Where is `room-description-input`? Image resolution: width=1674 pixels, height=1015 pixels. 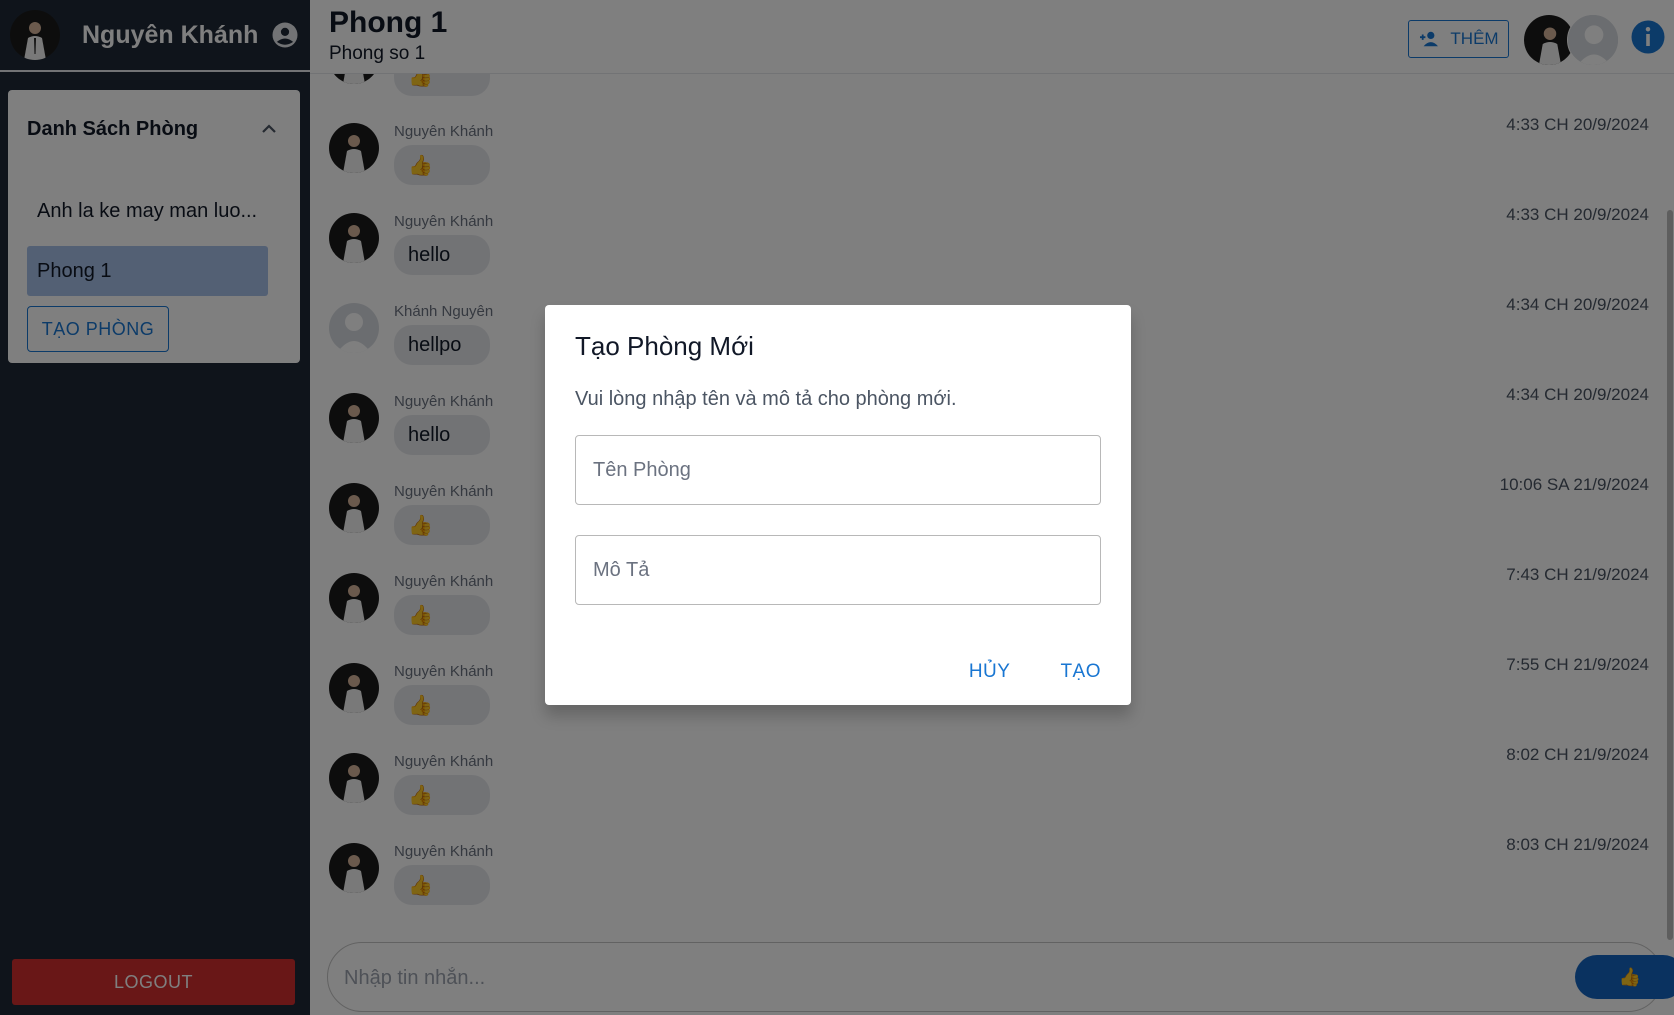
room-description-input is located at coordinates (838, 570).